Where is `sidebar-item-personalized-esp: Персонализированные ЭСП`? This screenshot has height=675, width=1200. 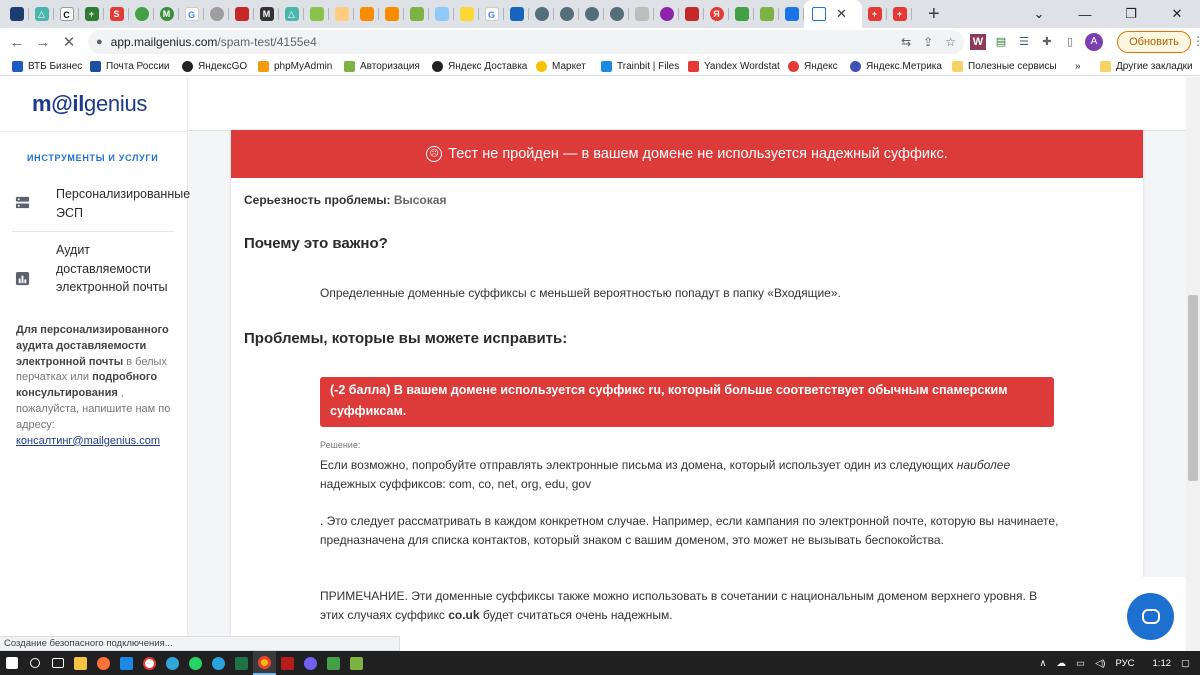
sidebar-item-personalized-esp: Персонализированные ЭСП is located at coordinates (123, 203).